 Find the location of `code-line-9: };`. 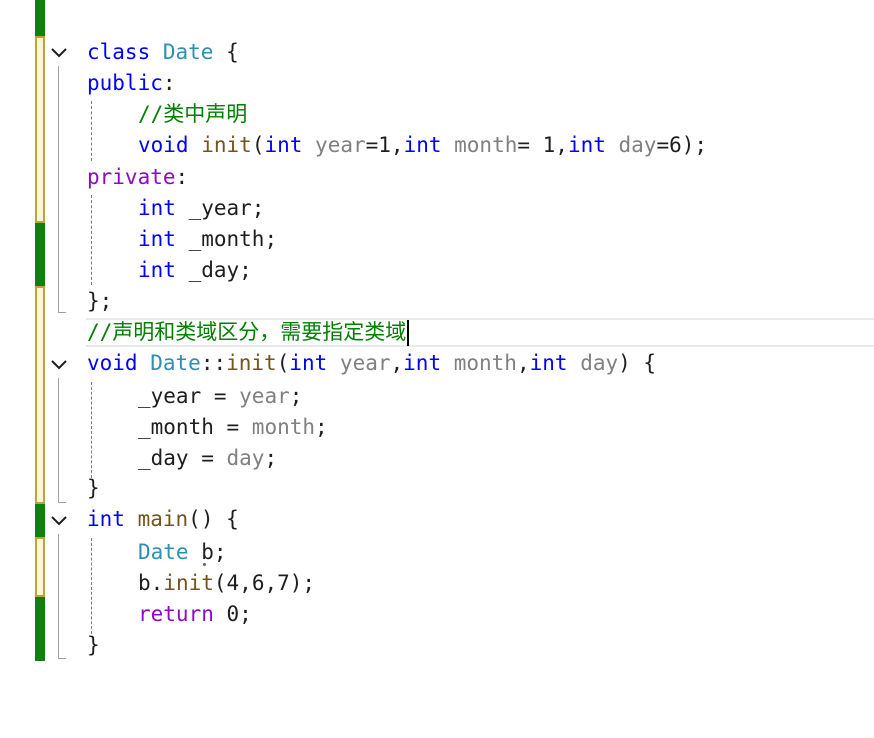

code-line-9: }; is located at coordinates (99, 301).